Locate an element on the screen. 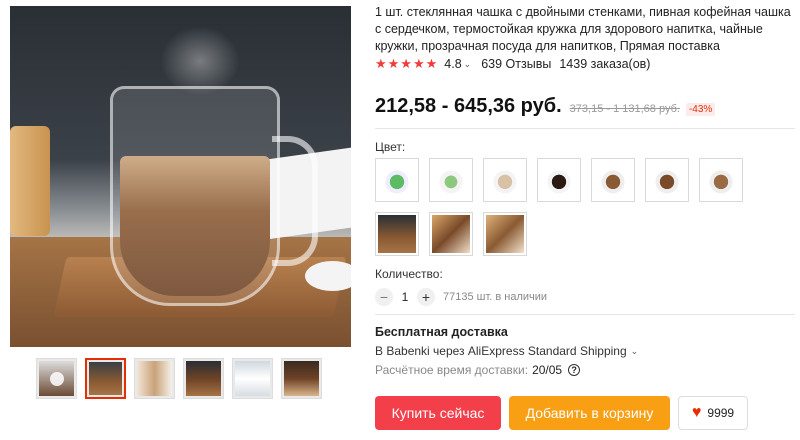 This screenshot has width=800, height=440. delivery-estimate: Расчётное время доставки: 20/05 ? is located at coordinates (478, 370).